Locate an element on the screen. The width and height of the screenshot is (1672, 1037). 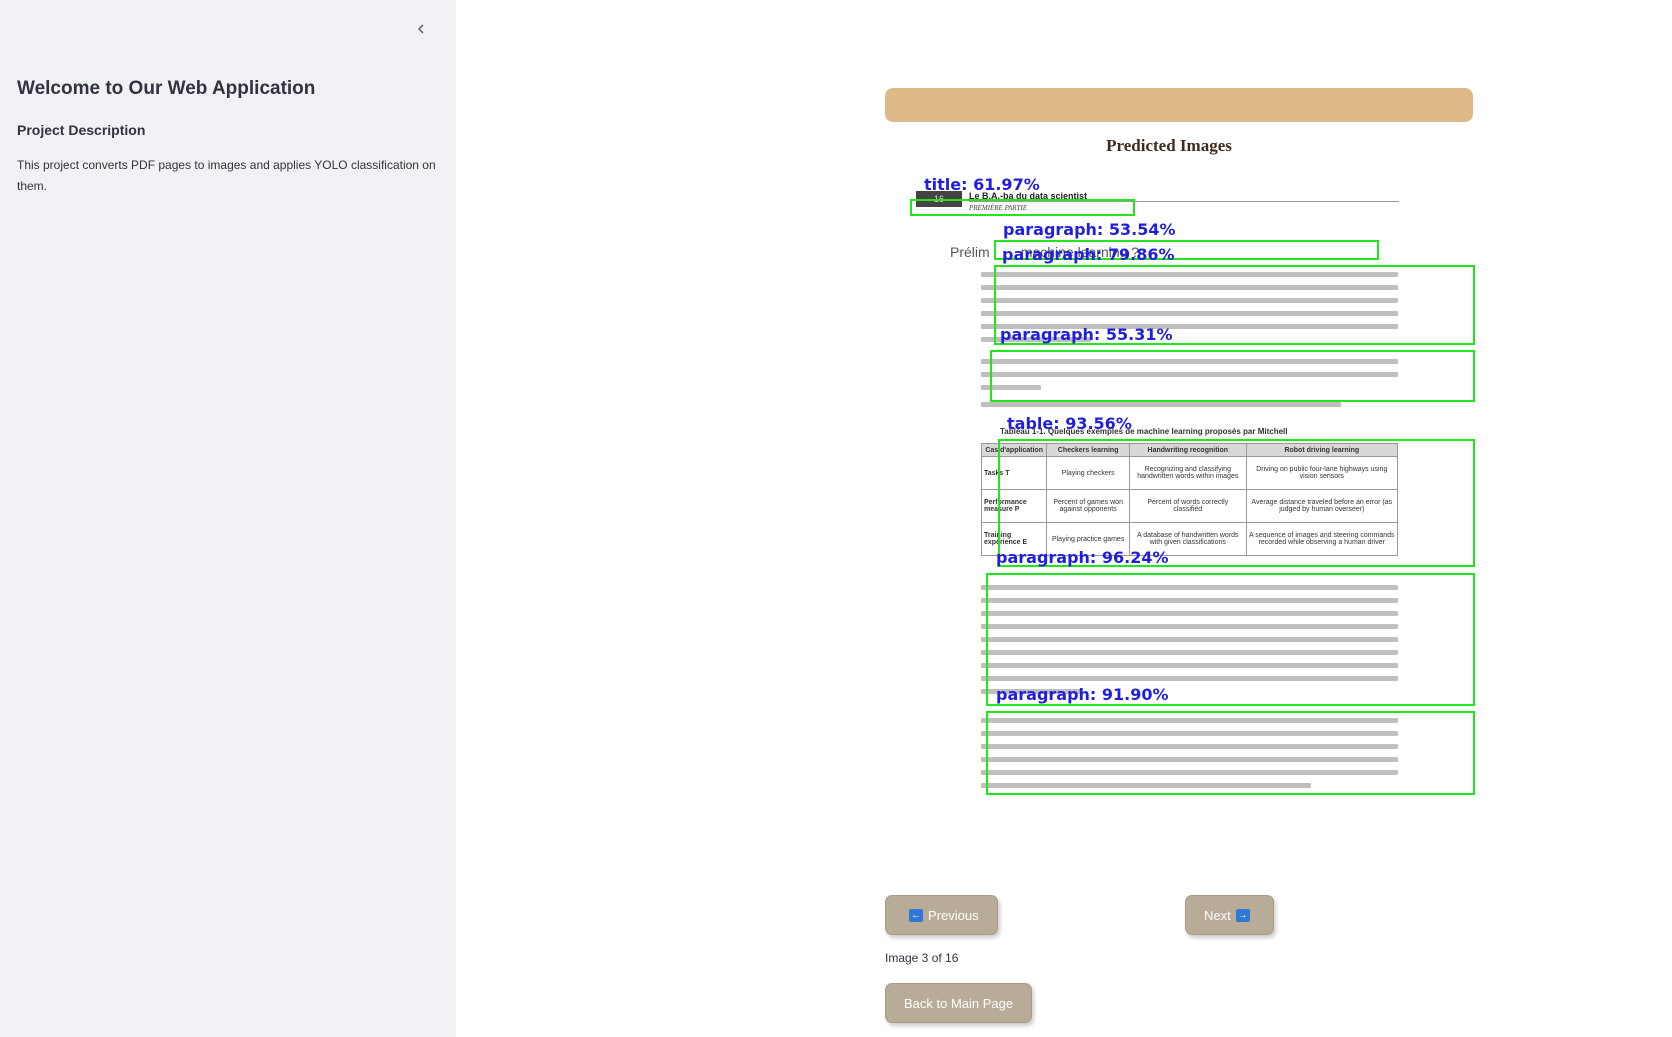
sidebar-title: Welcome to Our Web Application is located at coordinates (166, 88).